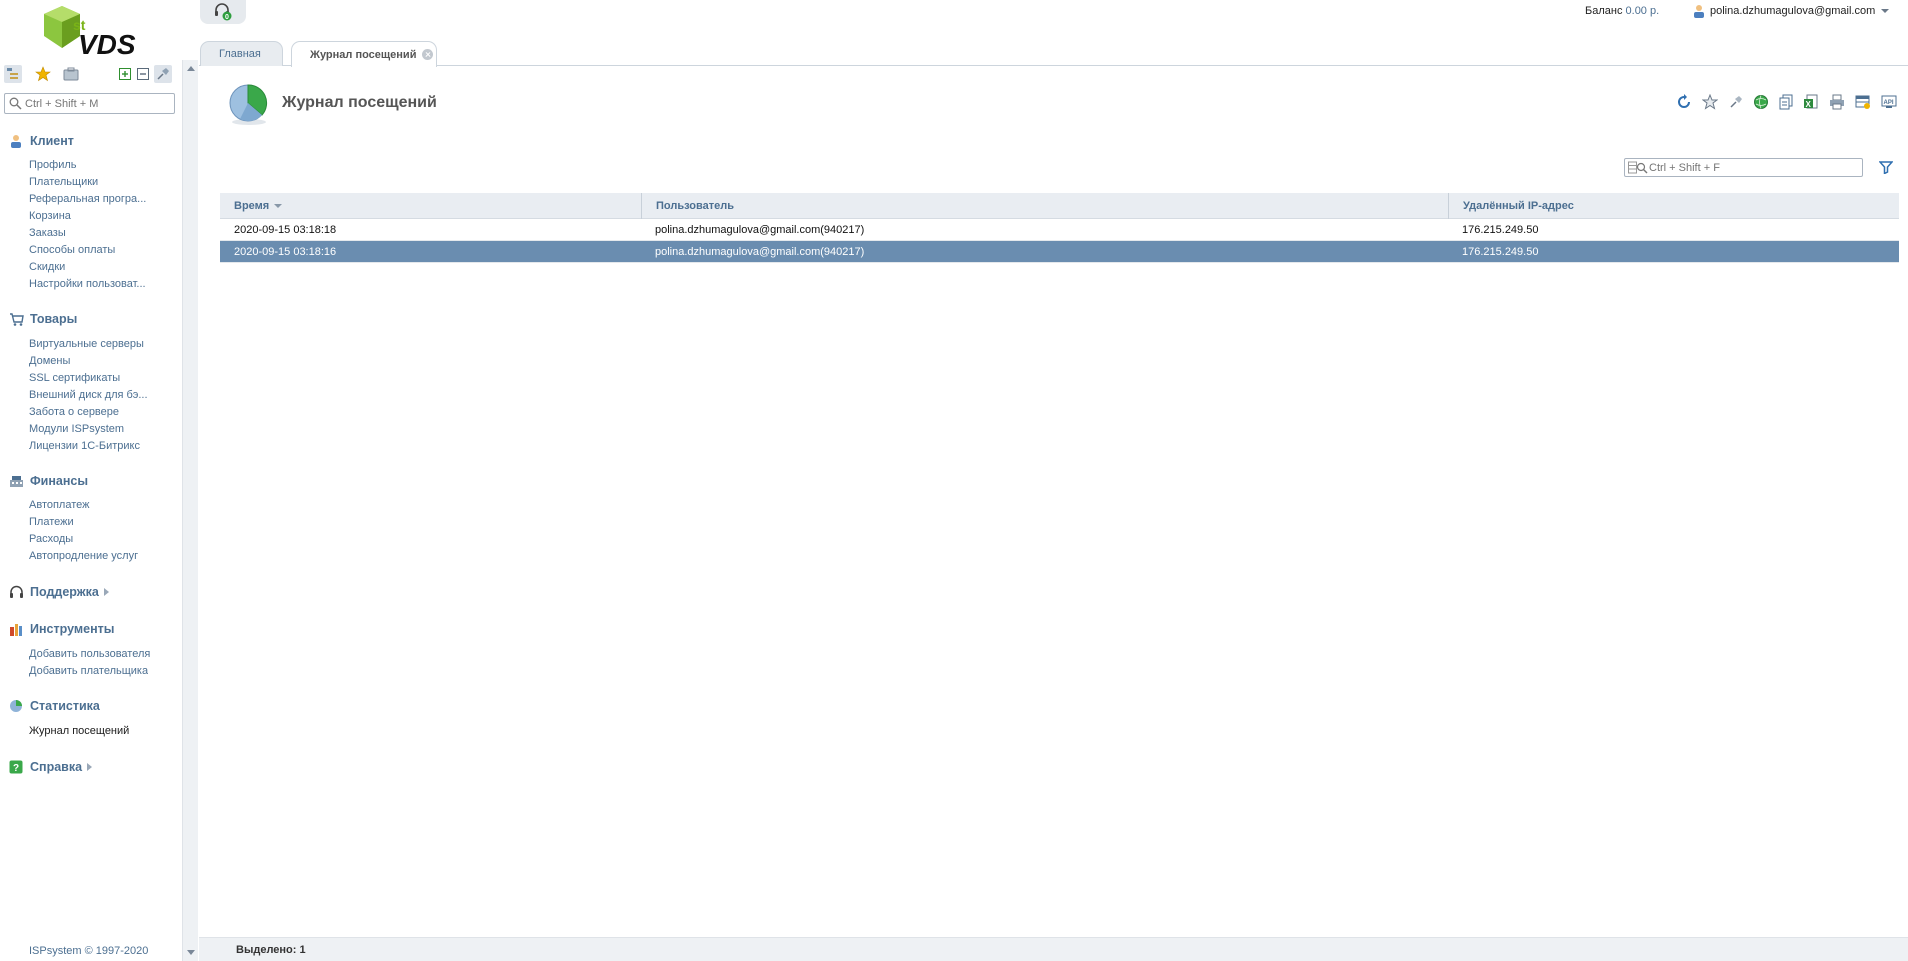 Image resolution: width=1908 pixels, height=961 pixels. Describe the element at coordinates (84, 446) in the screenshot. I see `sidebar-item-bitrix-licenses: Лицензии 1С-Битрикс` at that location.